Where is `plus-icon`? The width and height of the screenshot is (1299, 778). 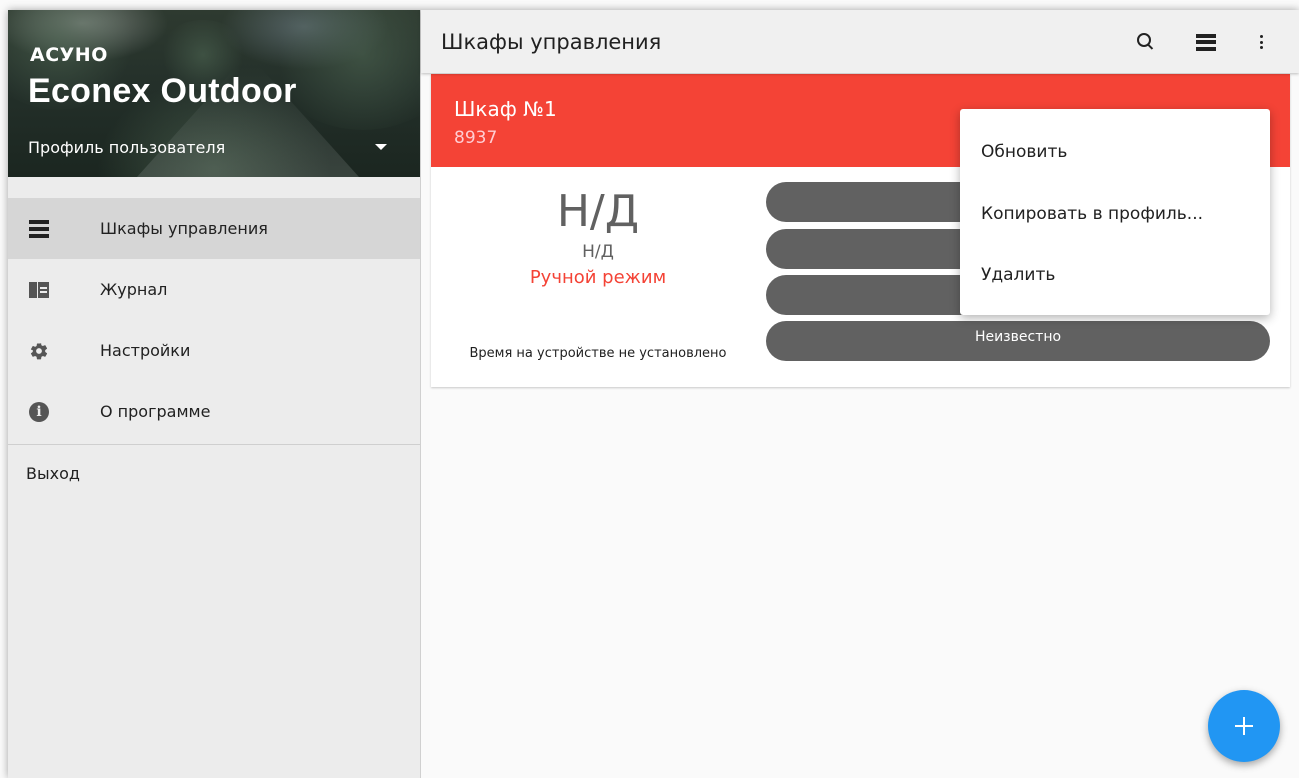 plus-icon is located at coordinates (1244, 726).